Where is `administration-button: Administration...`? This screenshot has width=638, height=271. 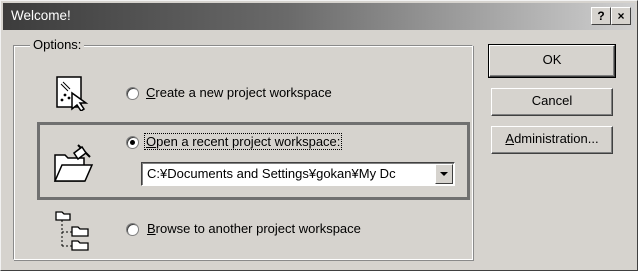
administration-button: Administration... is located at coordinates (552, 140).